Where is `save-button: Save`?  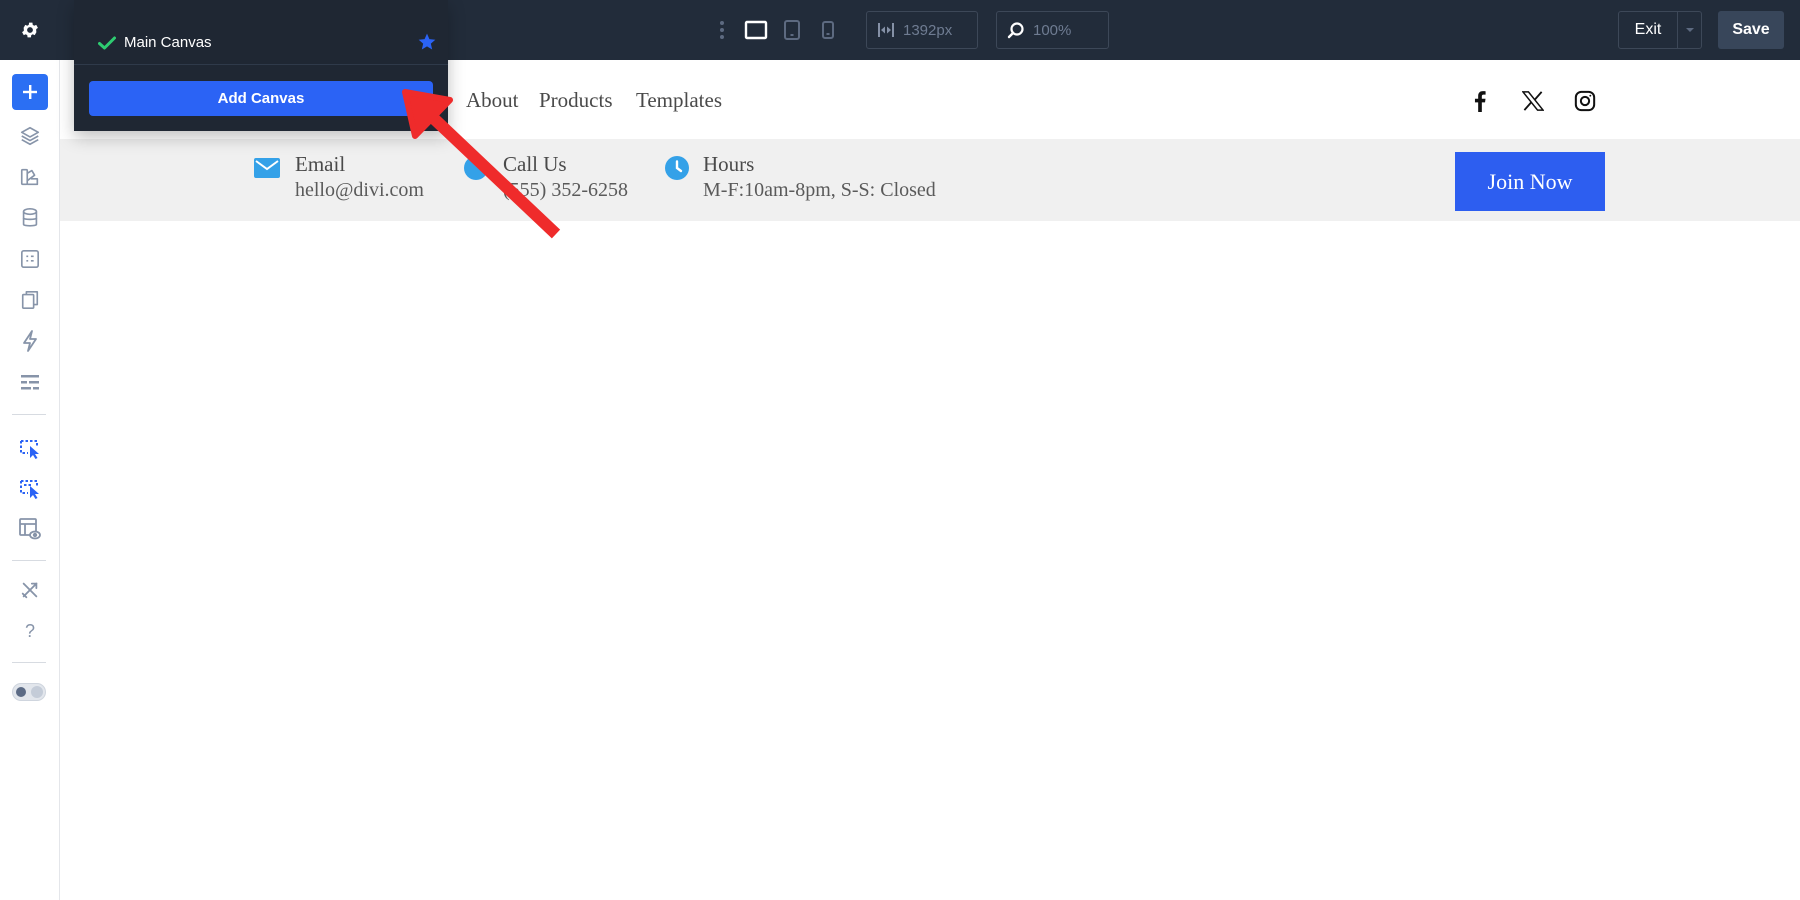 save-button: Save is located at coordinates (1751, 30).